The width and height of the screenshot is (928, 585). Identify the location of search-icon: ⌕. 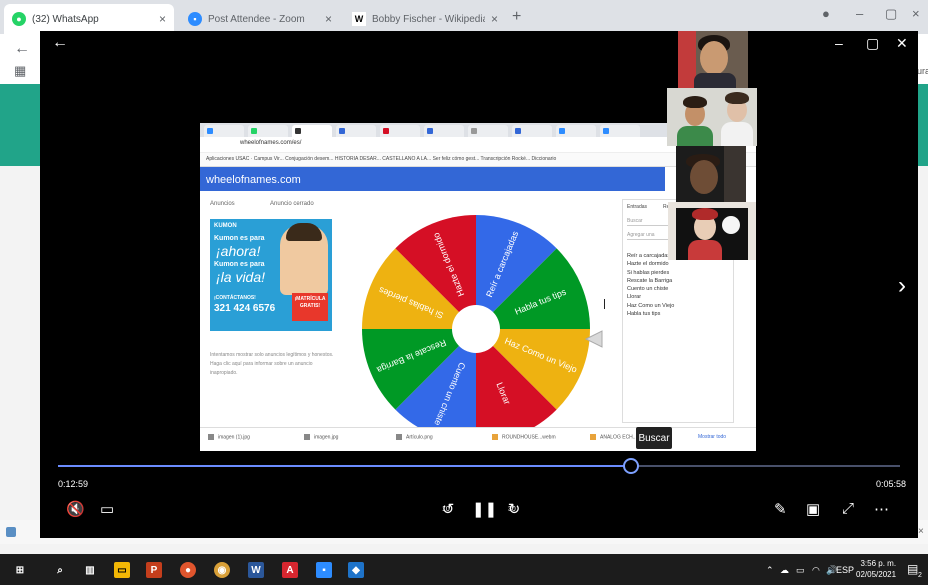
(60, 570).